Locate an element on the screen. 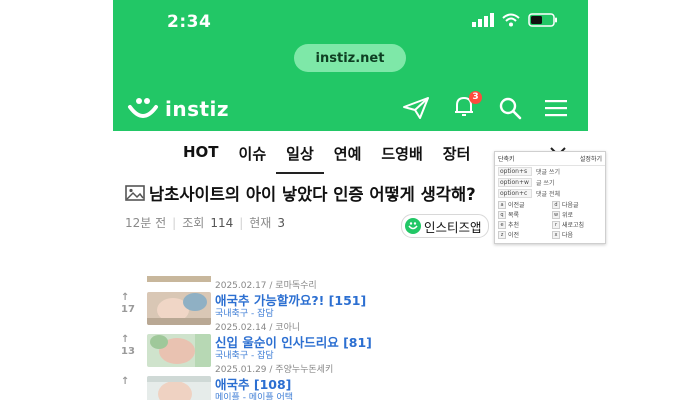 This screenshot has height=400, width=700. tab-market: 장터 is located at coordinates (457, 157).